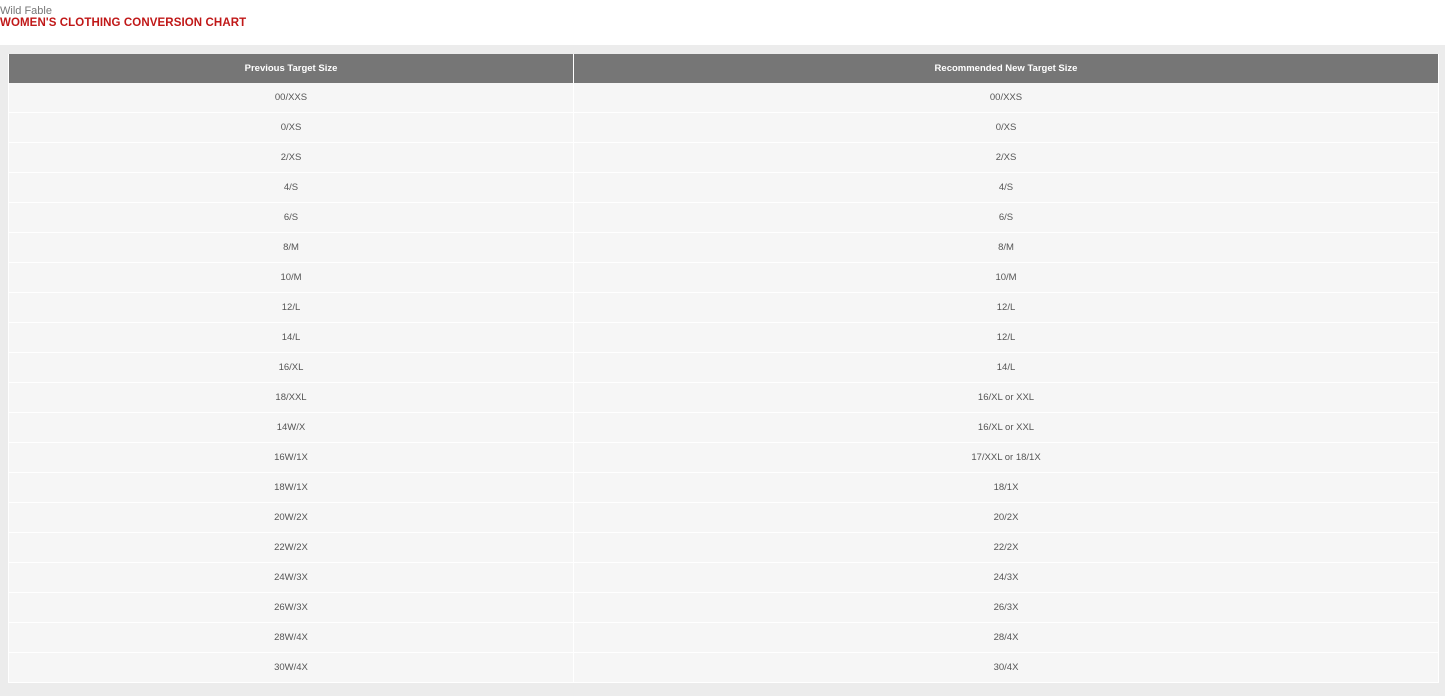  I want to click on table-row: 18W/1X 18/1X, so click(723, 487).